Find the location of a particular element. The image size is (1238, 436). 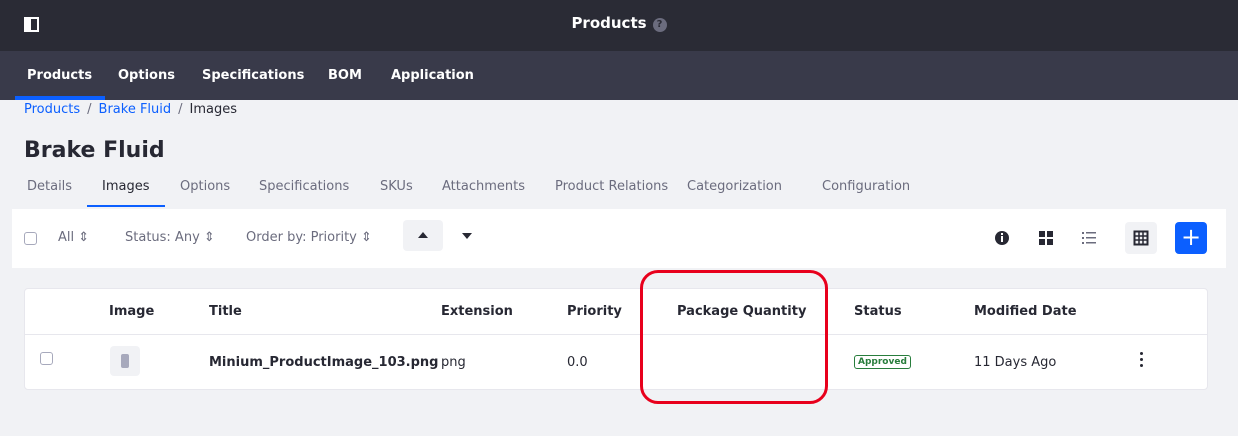

filter-all-label: All is located at coordinates (66, 237).